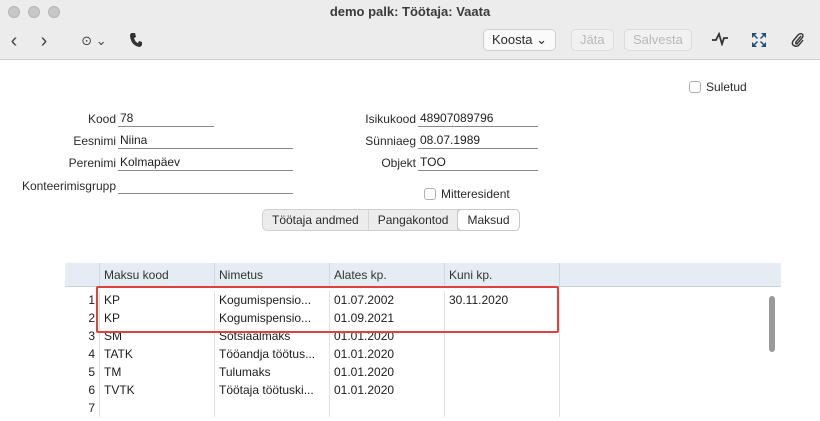  Describe the element at coordinates (695, 87) in the screenshot. I see `suletud-checkbox` at that location.